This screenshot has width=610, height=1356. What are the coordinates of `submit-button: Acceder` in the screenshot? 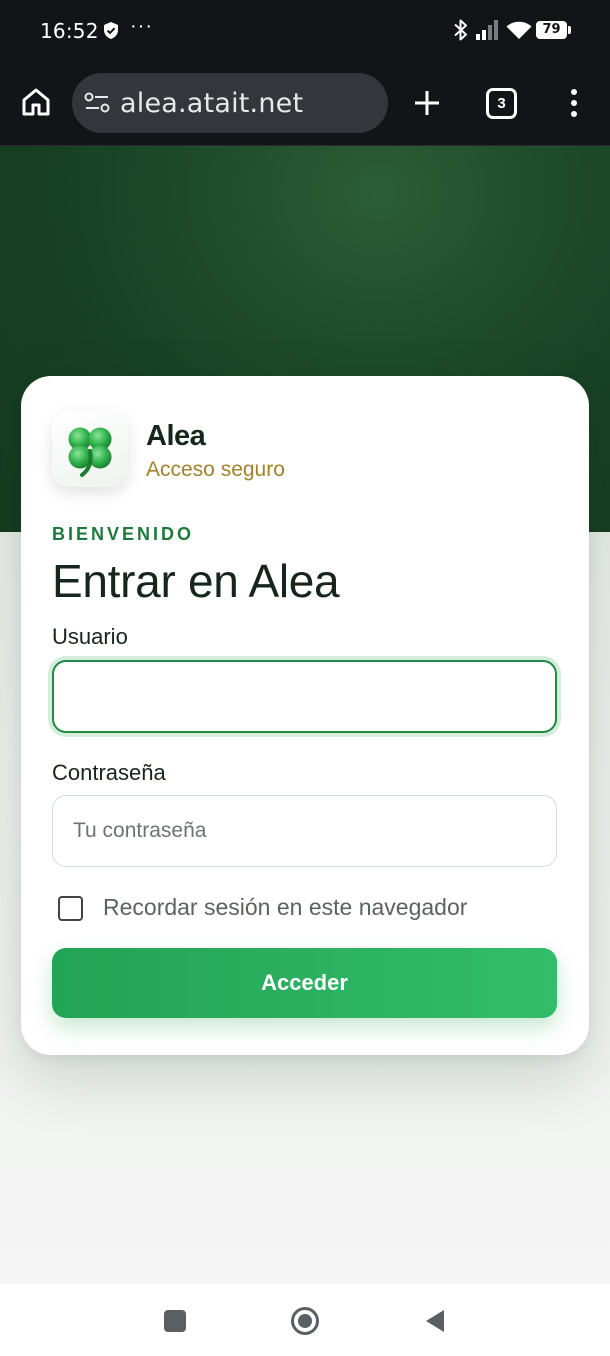 It's located at (304, 983).